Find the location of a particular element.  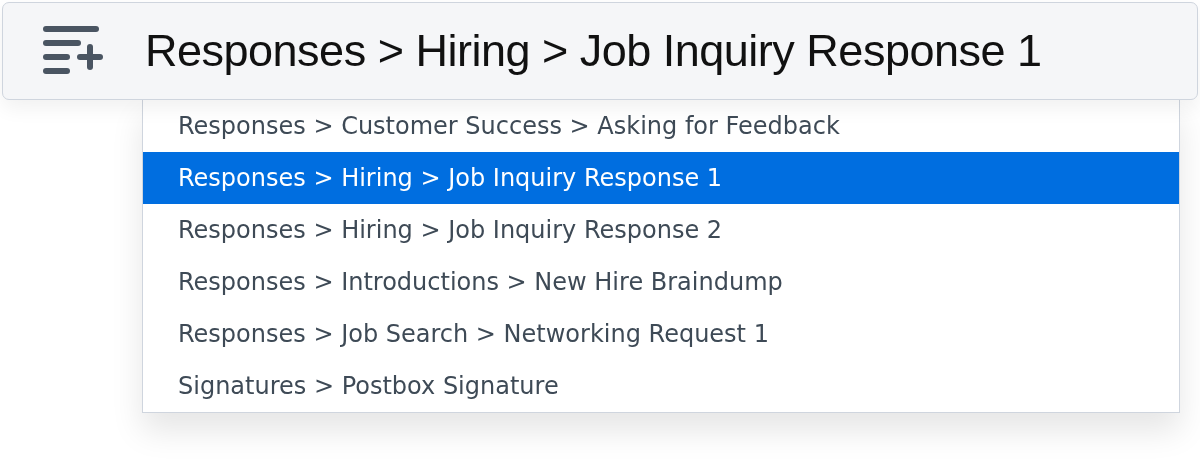

suggestion-item: Responses > Introductions > New Hire Braindump is located at coordinates (661, 282).